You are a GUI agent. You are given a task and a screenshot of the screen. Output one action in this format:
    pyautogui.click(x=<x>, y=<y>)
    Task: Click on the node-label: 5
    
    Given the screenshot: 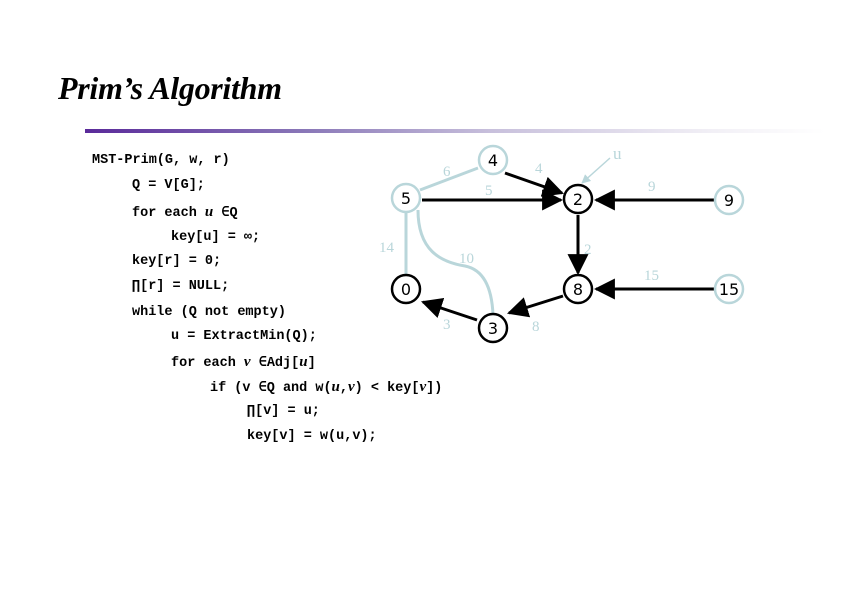 What is the action you would take?
    pyautogui.click(x=406, y=198)
    